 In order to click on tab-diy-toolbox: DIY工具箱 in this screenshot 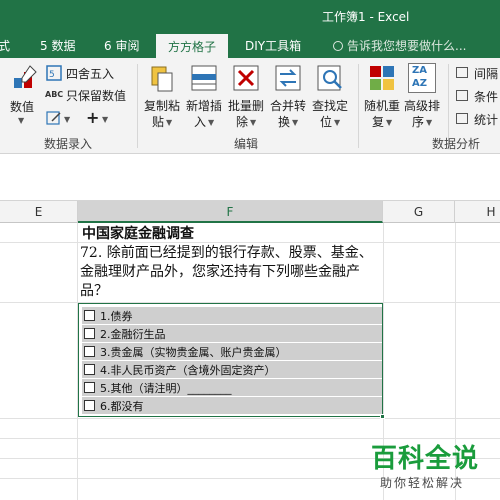, I will do `click(273, 45)`.